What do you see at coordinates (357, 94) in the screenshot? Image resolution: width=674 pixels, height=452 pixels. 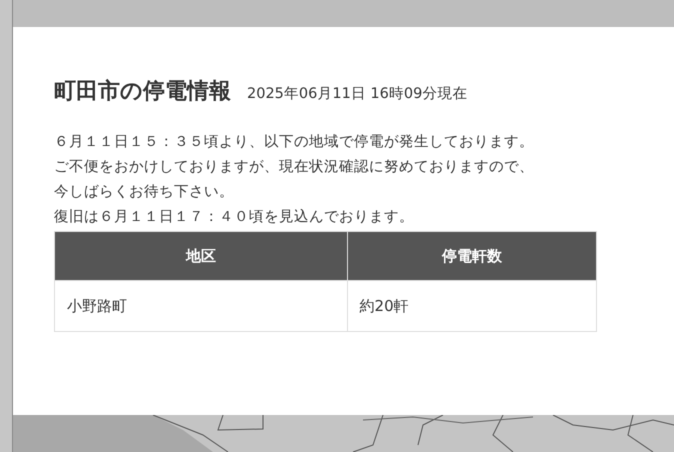 I see `timestamp: 2025年06月11日 16時09分現在` at bounding box center [357, 94].